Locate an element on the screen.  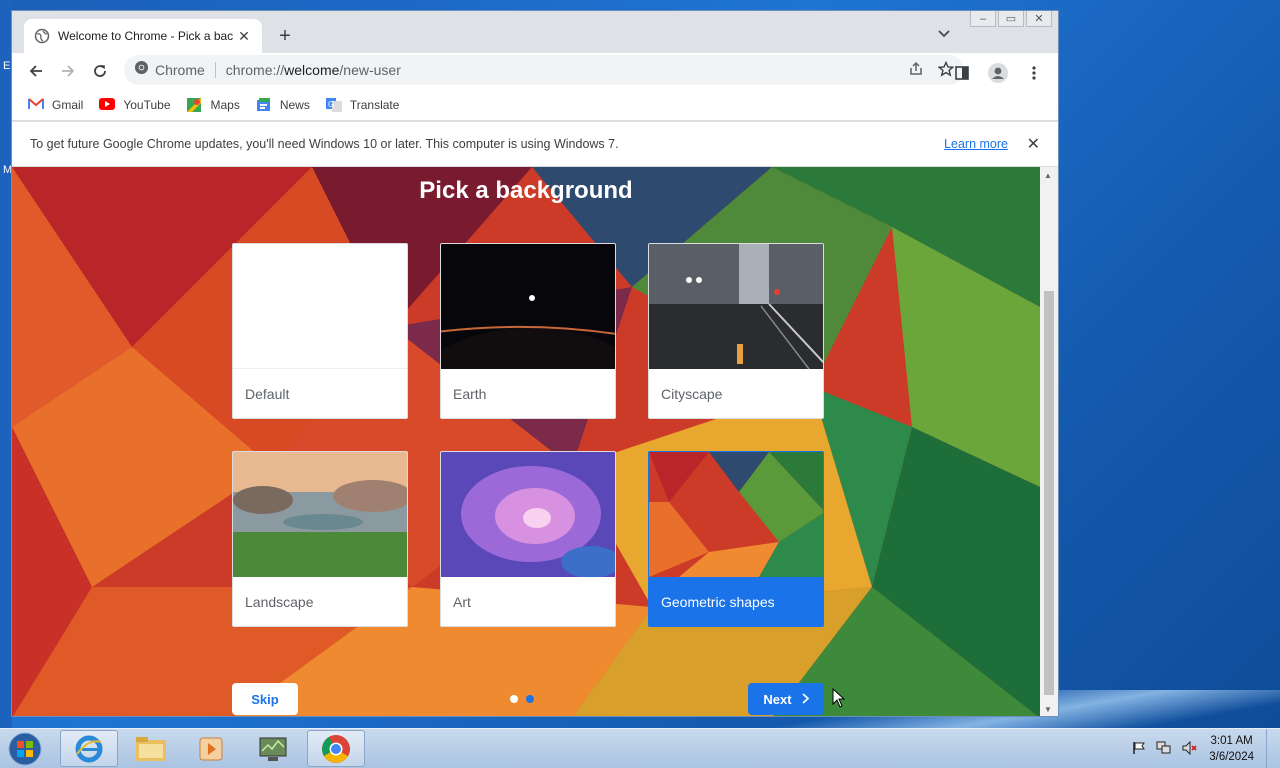
address-bar: Chrome chrome://welcome/new-user is located at coordinates (544, 70).